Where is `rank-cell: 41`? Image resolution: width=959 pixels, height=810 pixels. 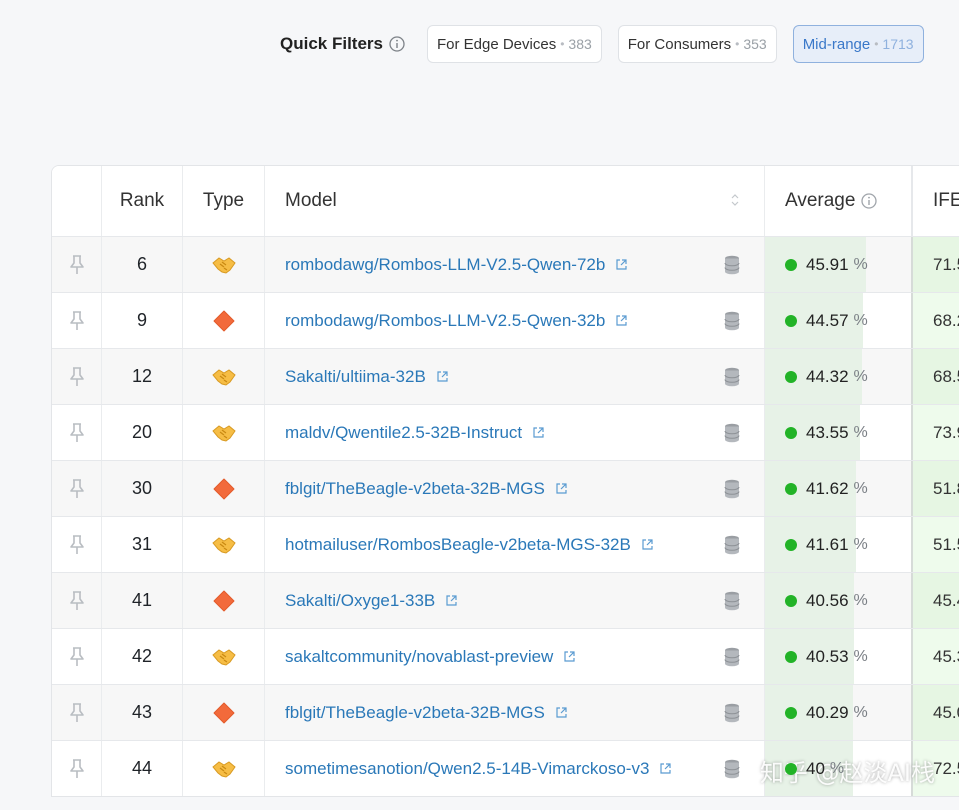
rank-cell: 41 is located at coordinates (142, 600).